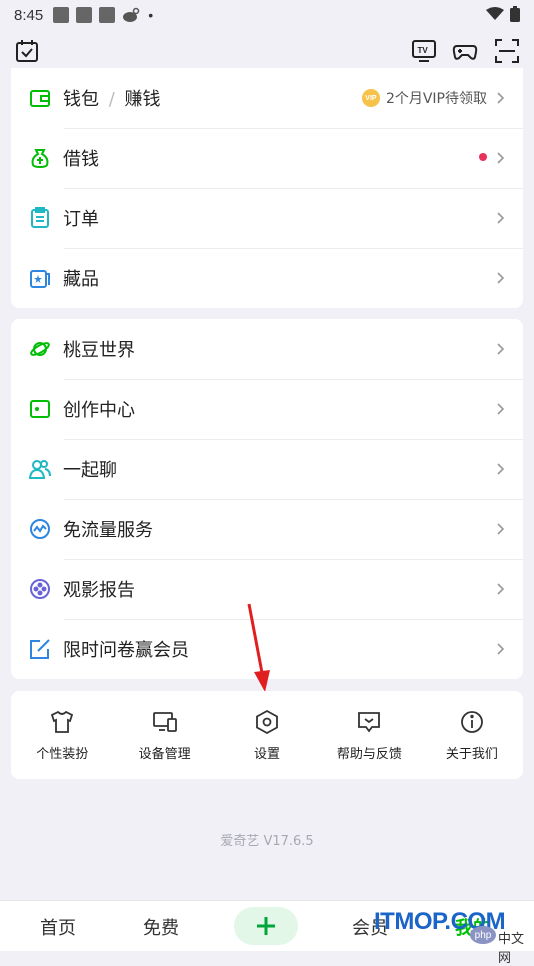  I want to click on creator-center-label: 创作中心, so click(99, 410).